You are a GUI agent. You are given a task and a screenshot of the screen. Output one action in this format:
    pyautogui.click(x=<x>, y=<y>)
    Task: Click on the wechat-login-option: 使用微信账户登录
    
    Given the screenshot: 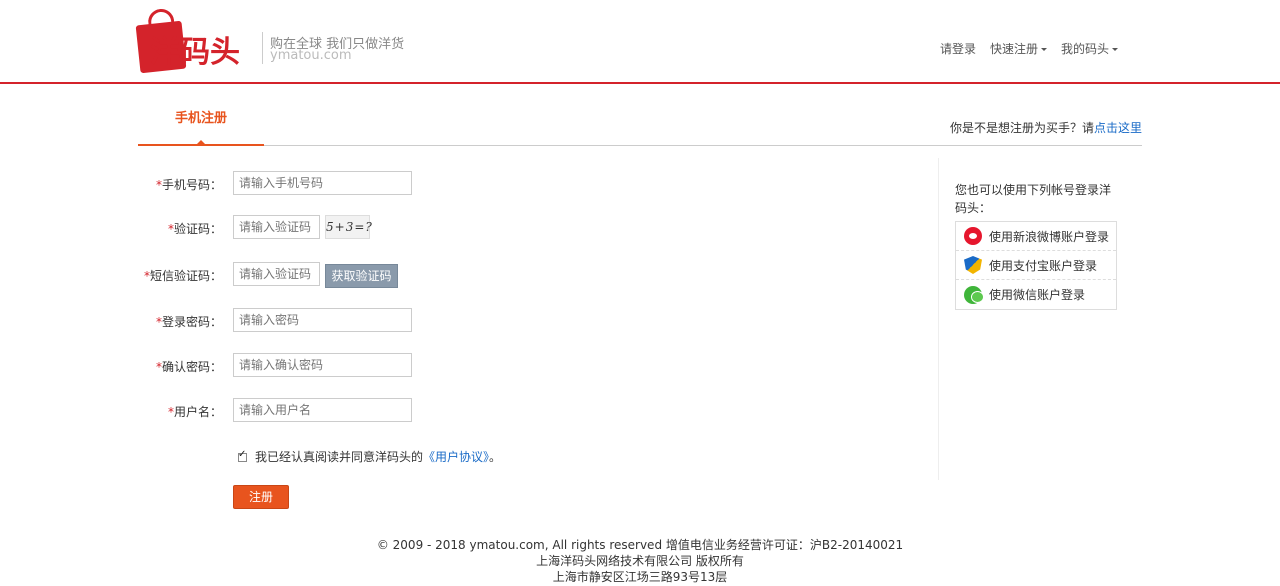 What is the action you would take?
    pyautogui.click(x=1036, y=294)
    